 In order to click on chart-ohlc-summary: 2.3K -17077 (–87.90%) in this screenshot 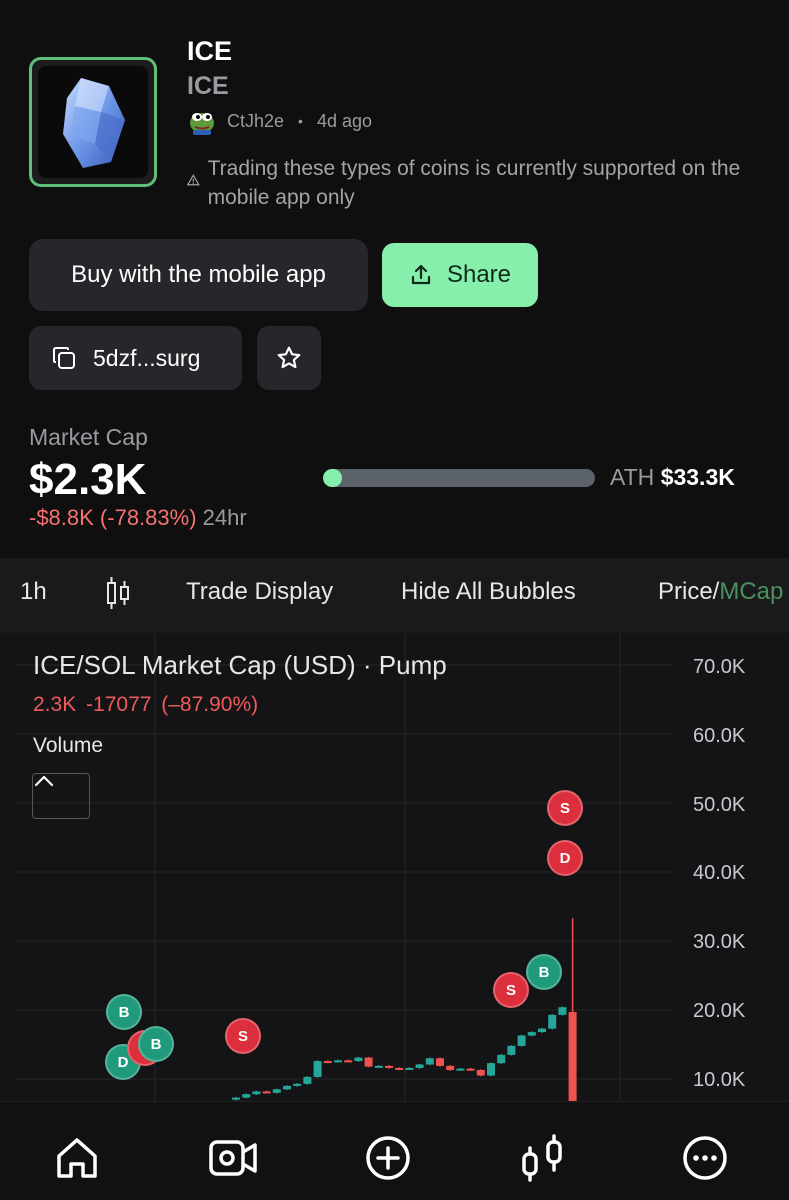, I will do `click(146, 704)`.